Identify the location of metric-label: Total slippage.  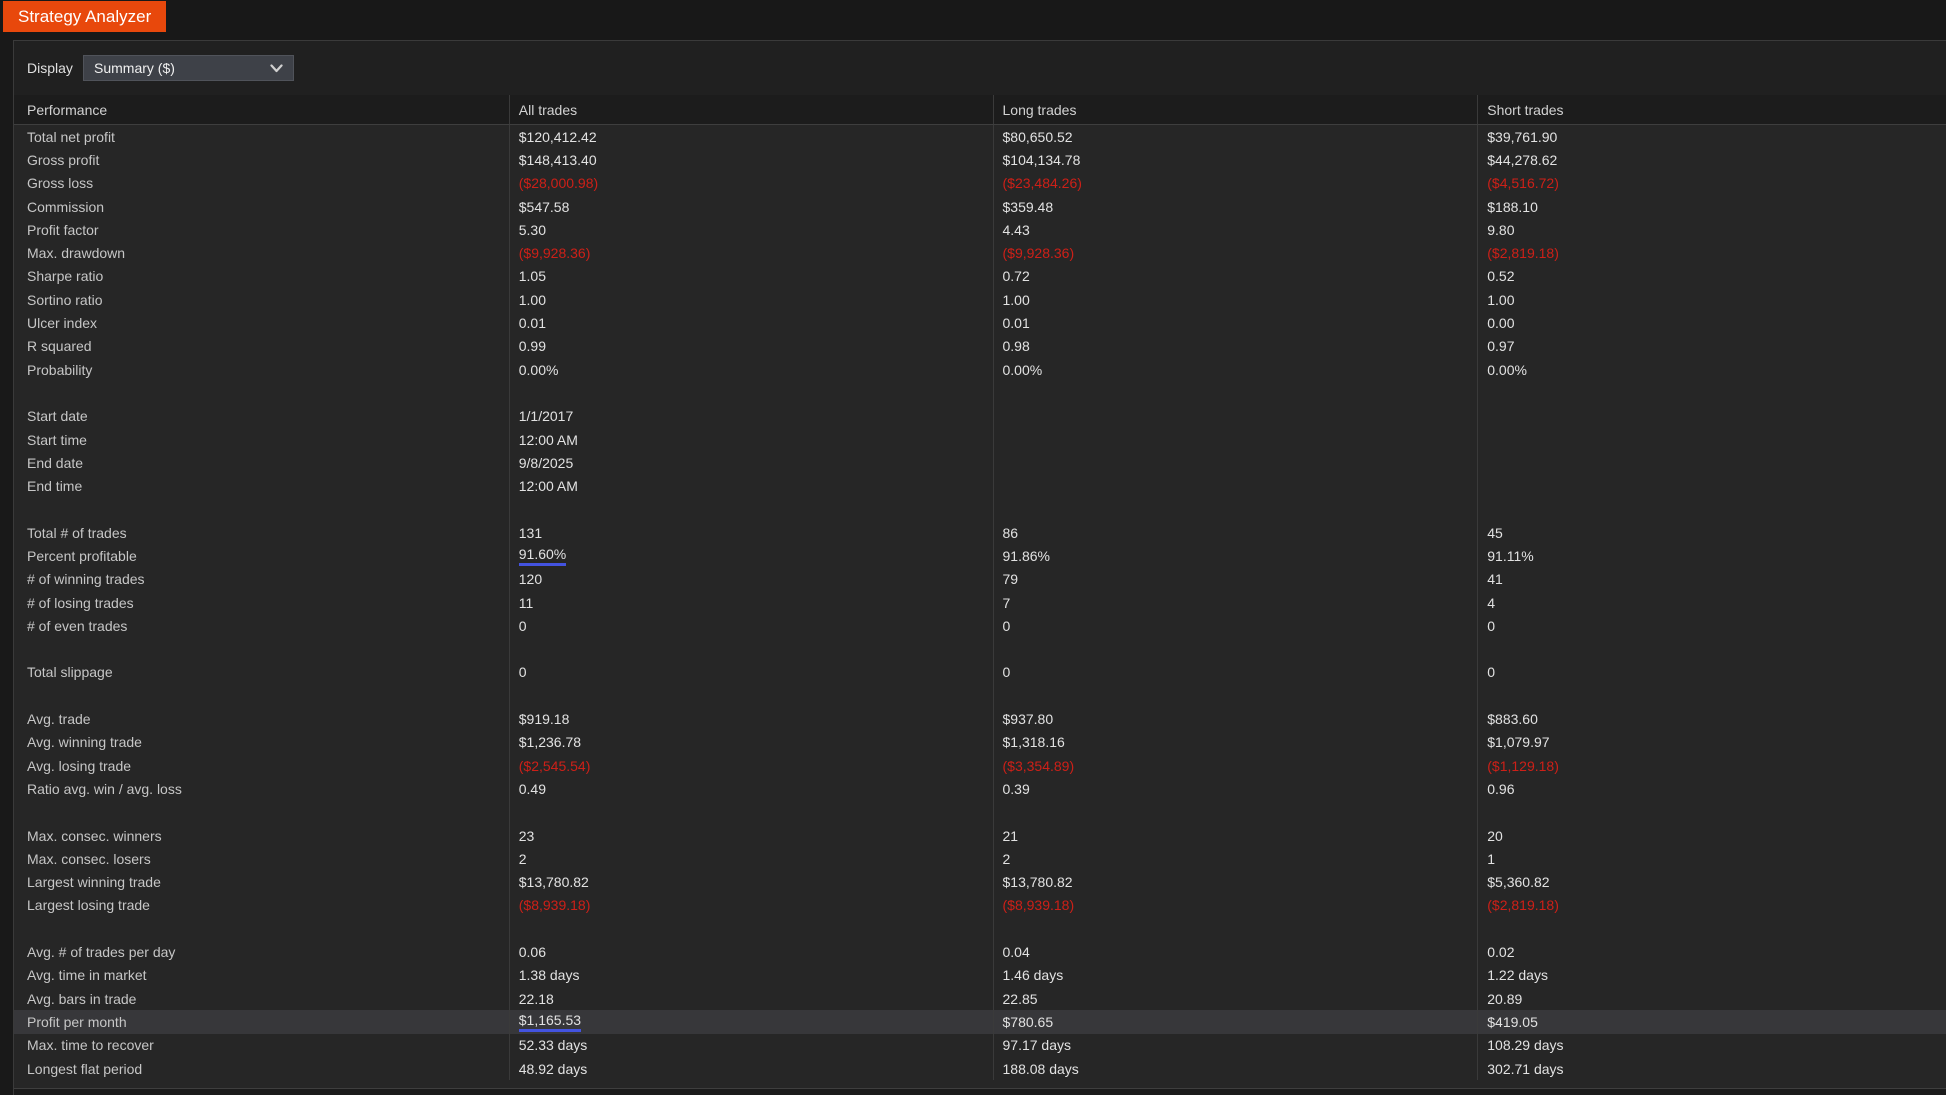
(70, 672).